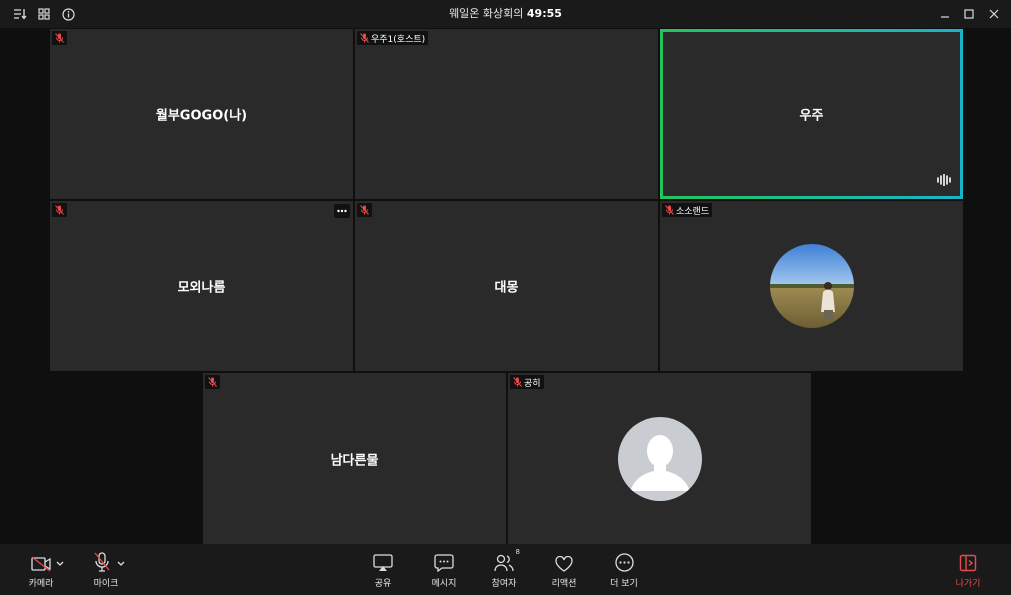 The height and width of the screenshot is (595, 1011). I want to click on close-button, so click(994, 14).